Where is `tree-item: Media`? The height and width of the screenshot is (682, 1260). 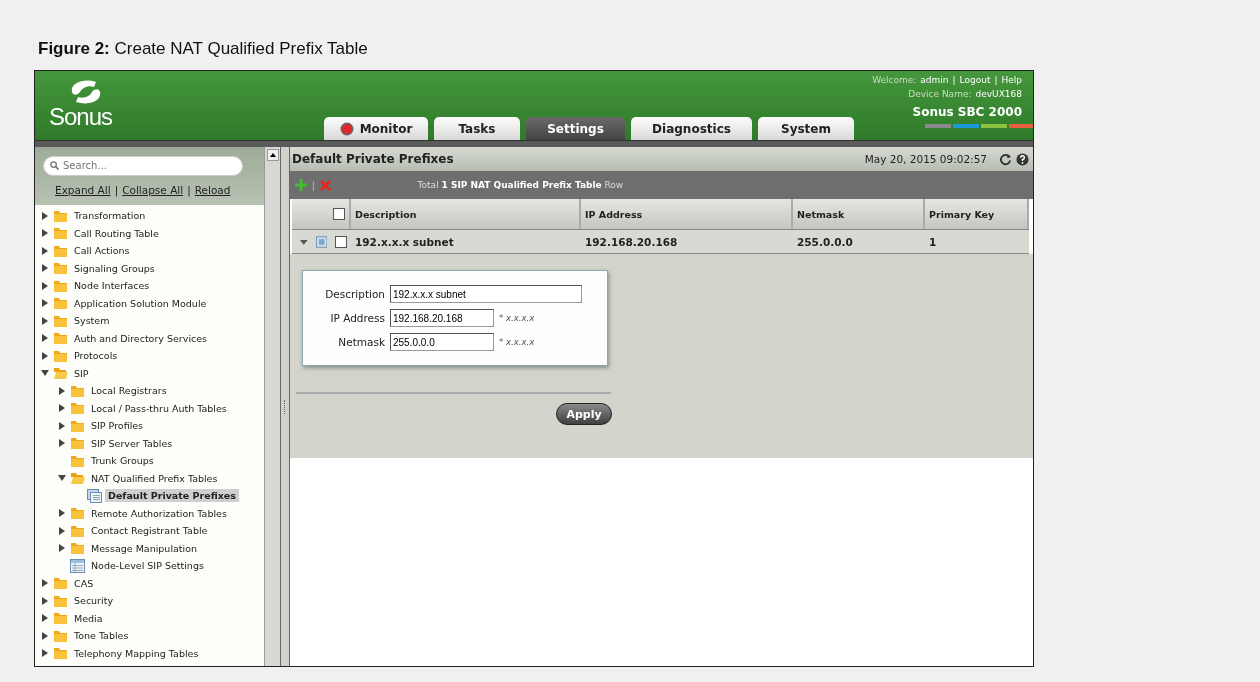
tree-item: Media is located at coordinates (88, 618).